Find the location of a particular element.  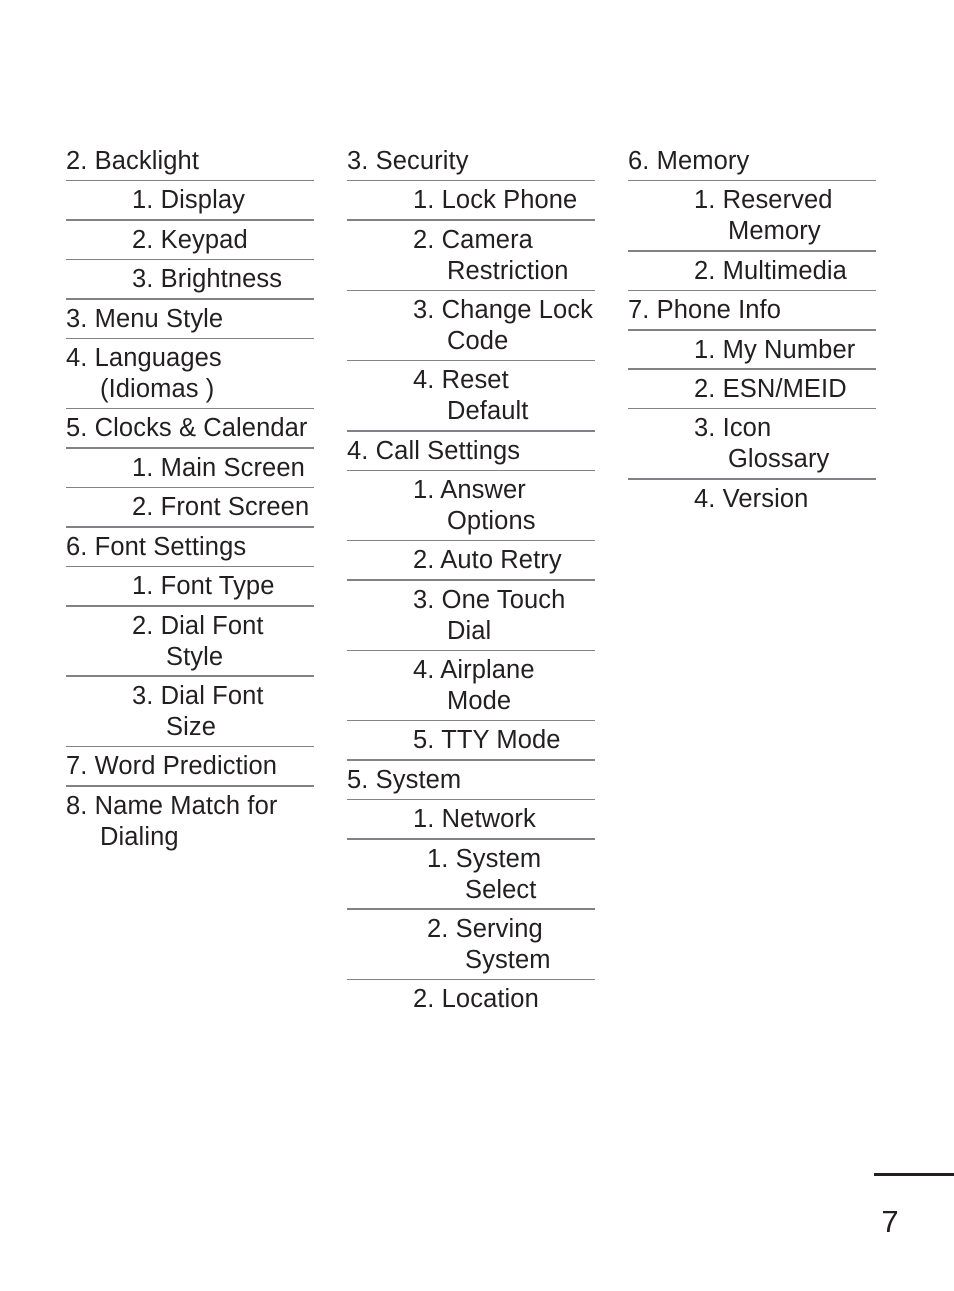

menu-item-label: 2. Backlight is located at coordinates (133, 161).